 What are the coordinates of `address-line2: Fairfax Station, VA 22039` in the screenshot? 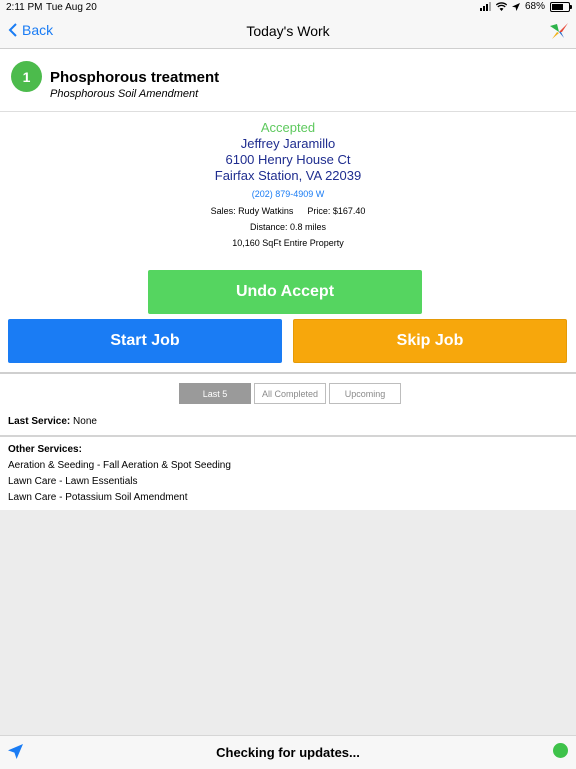 It's located at (288, 176).